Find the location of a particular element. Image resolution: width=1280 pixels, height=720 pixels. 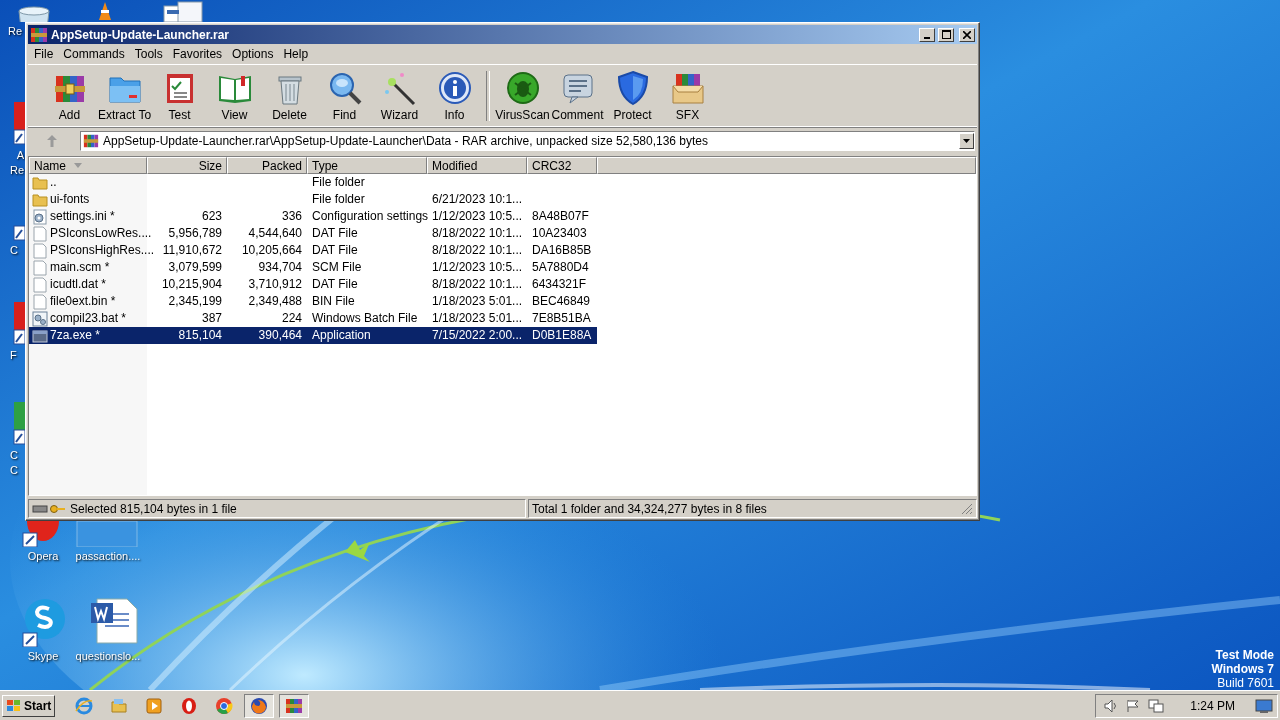

file-name: ui-fonts is located at coordinates (70, 199).